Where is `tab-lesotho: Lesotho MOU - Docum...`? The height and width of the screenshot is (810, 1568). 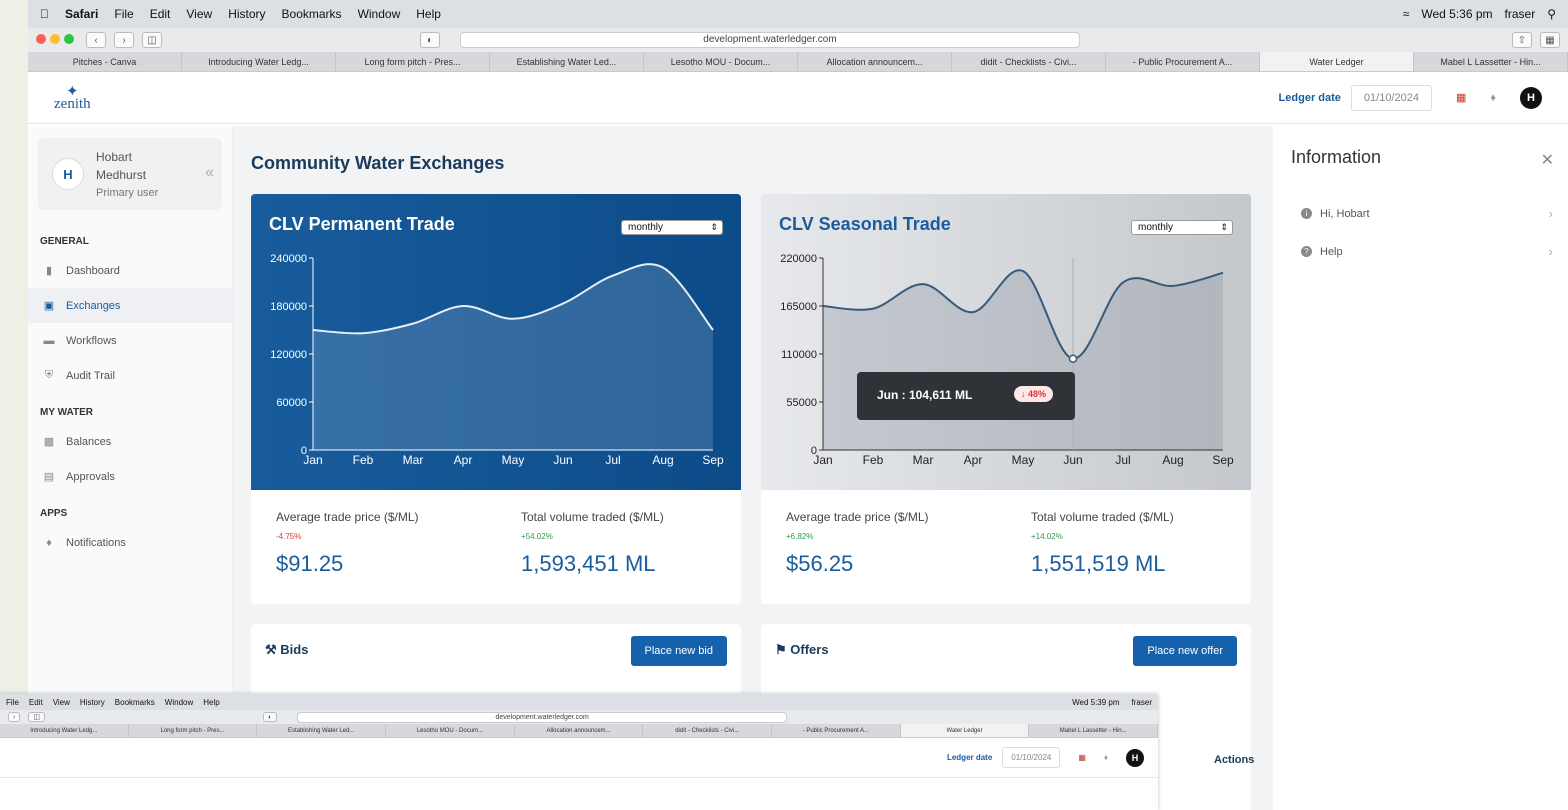 tab-lesotho: Lesotho MOU - Docum... is located at coordinates (721, 61).